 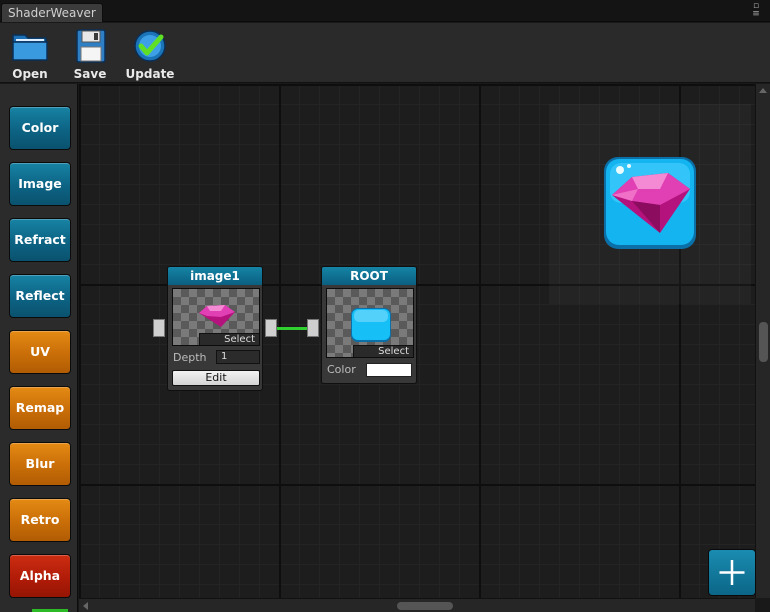 I want to click on window-tab-strip: ShaderWeaver ▫ ≡, so click(x=385, y=11).